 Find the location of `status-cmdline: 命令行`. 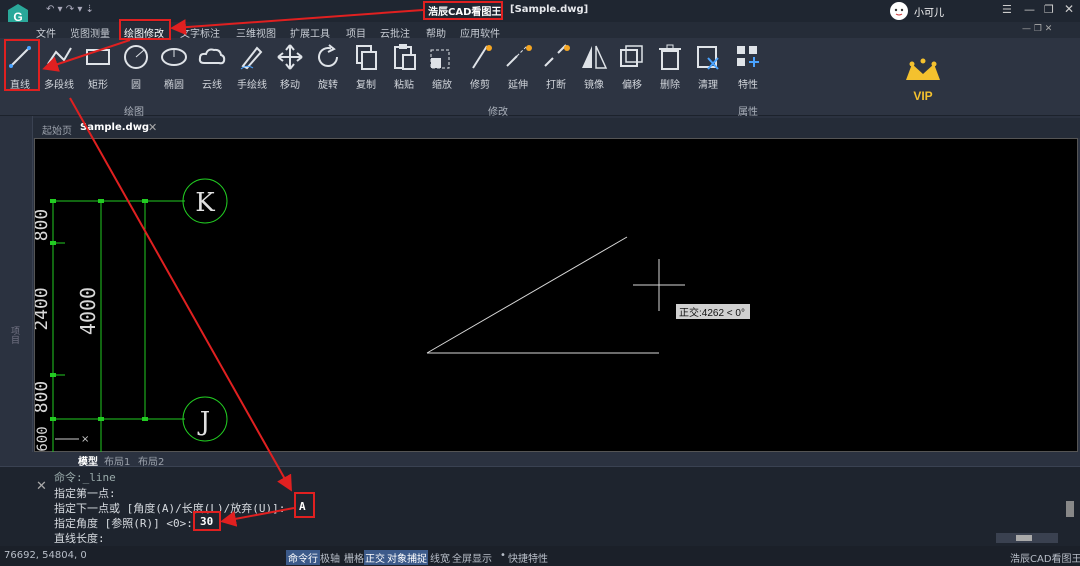

status-cmdline: 命令行 is located at coordinates (303, 557).